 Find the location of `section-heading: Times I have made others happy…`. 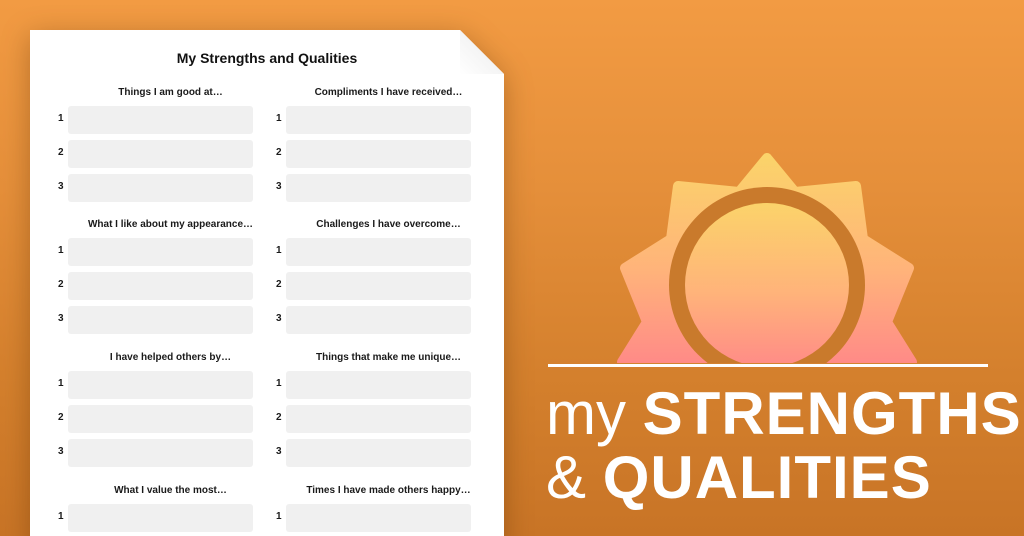

section-heading: Times I have made others happy… is located at coordinates (388, 490).